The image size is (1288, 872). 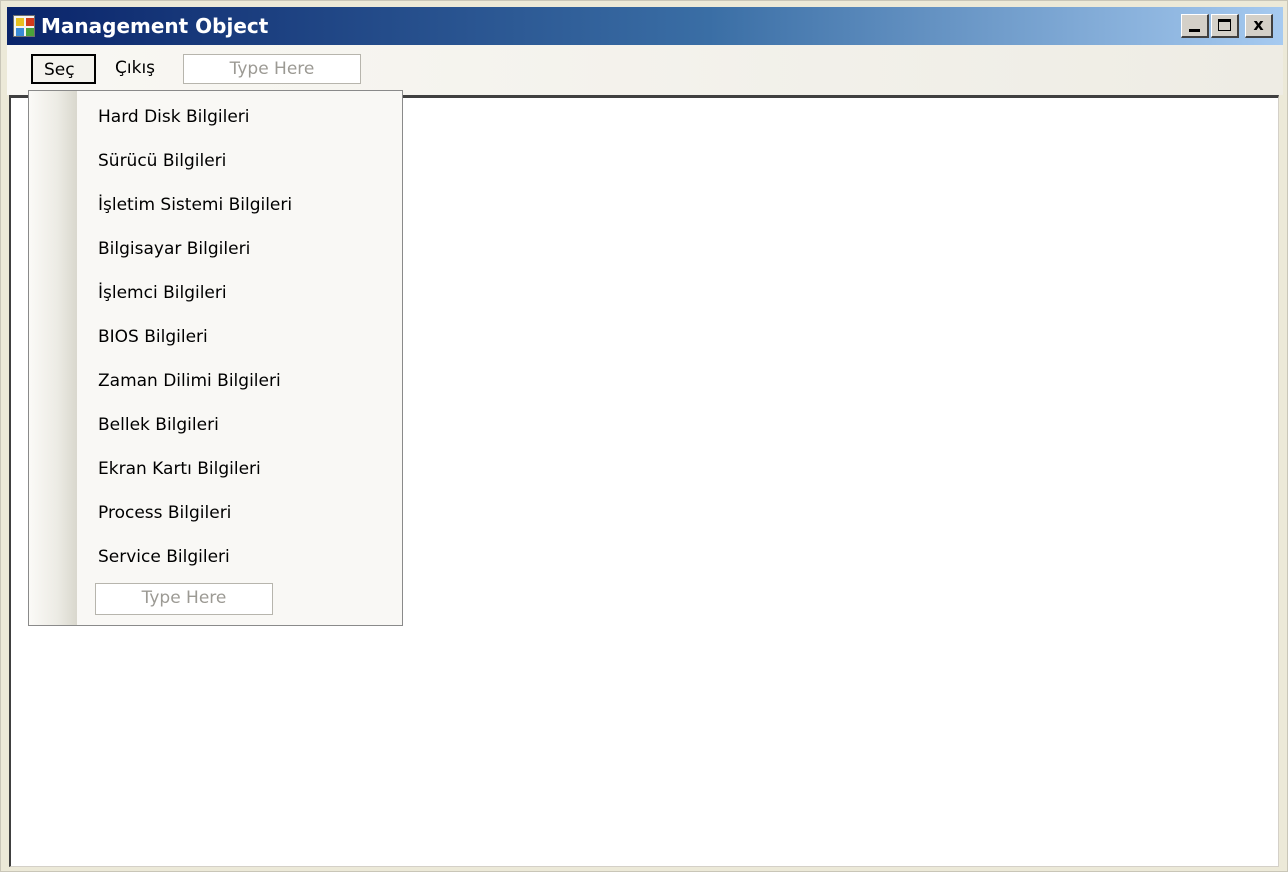 I want to click on menubar-type-here-field: Type Here, so click(x=272, y=69).